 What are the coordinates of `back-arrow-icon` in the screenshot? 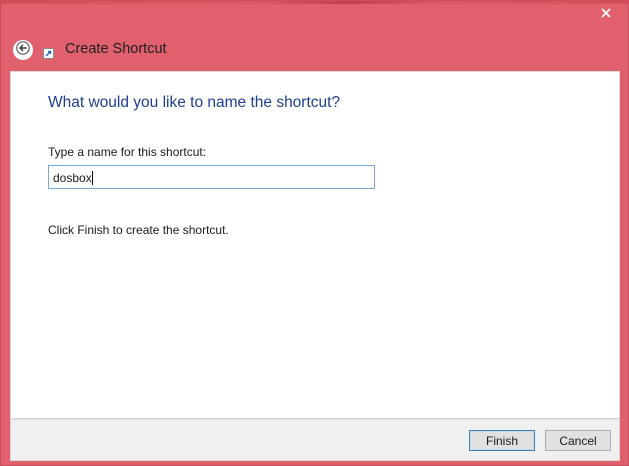 It's located at (23, 50).